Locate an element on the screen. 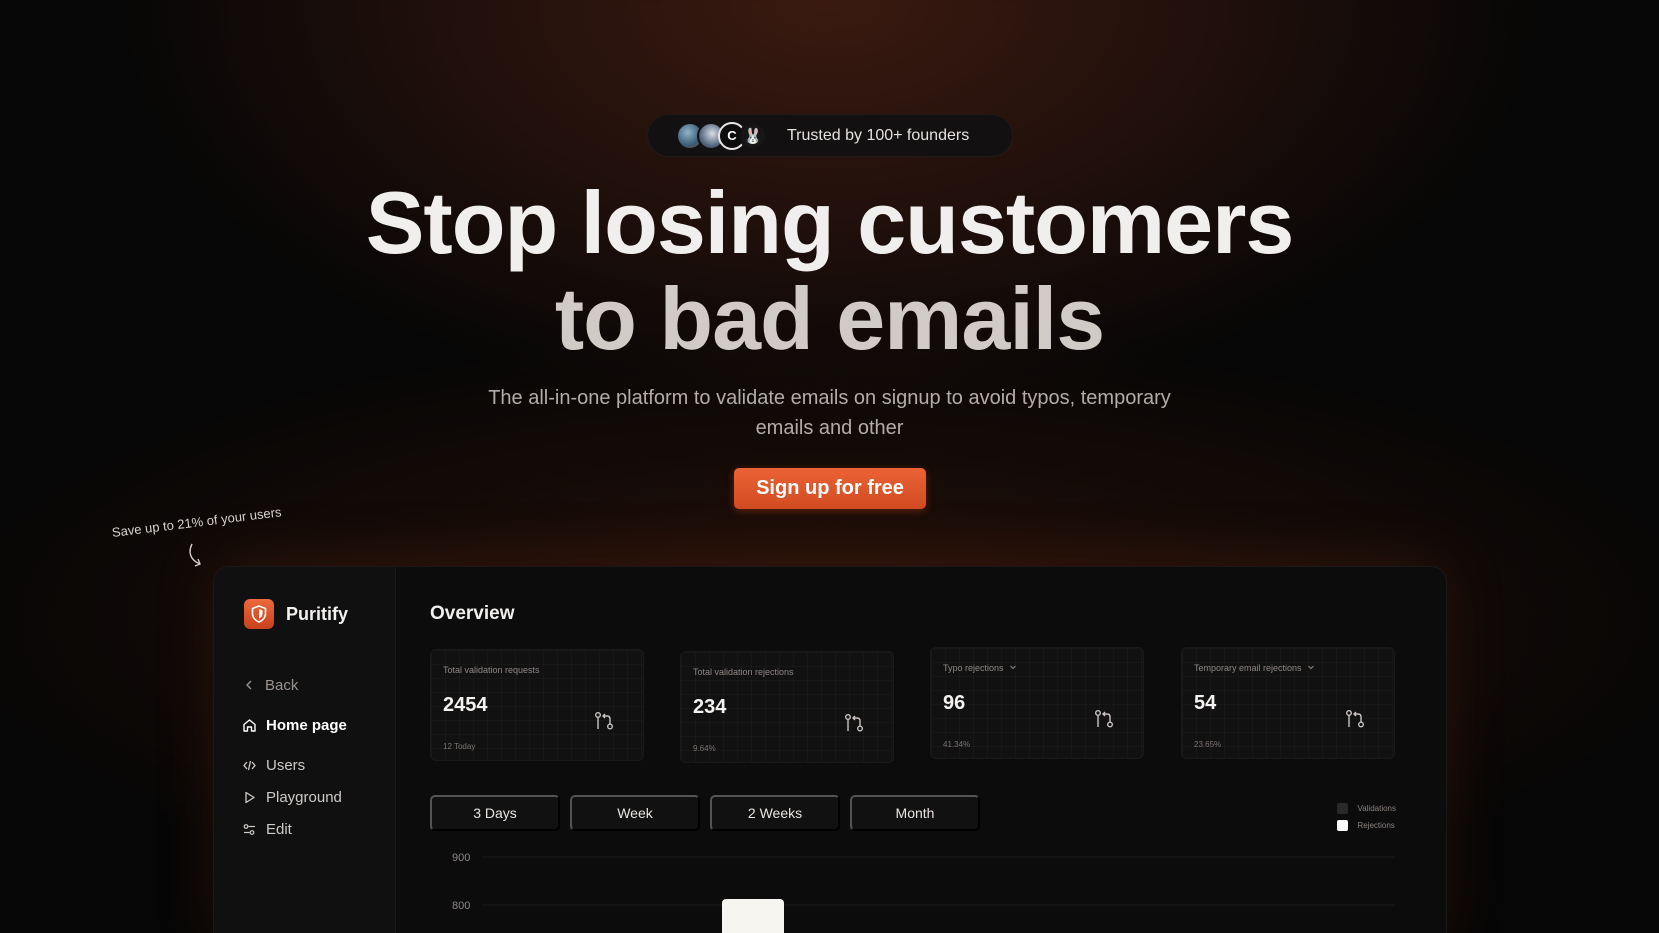 This screenshot has height=933, width=1659. sidebar-item-label: Home page is located at coordinates (306, 725).